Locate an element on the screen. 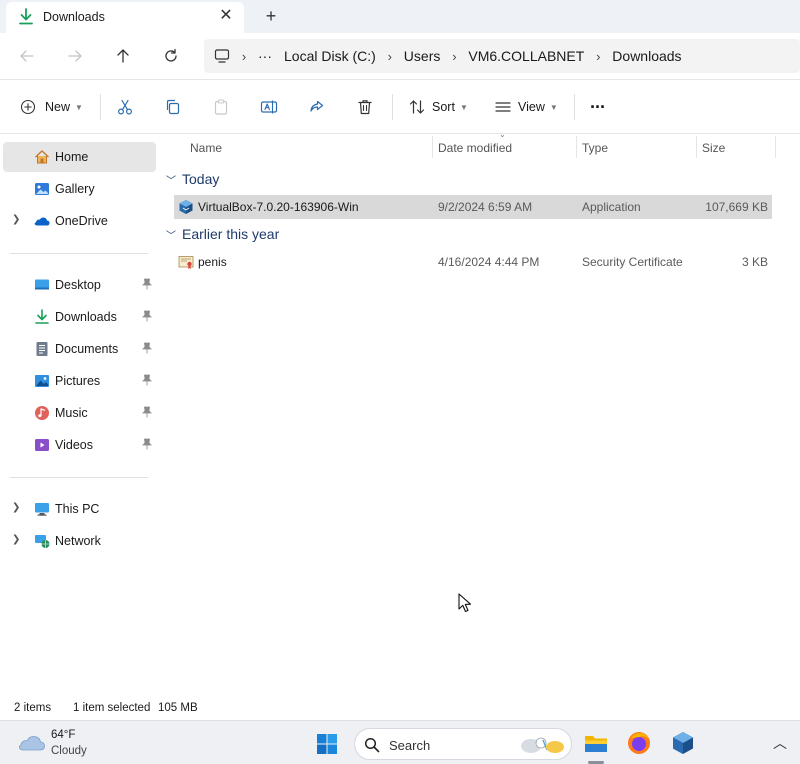 The width and height of the screenshot is (800, 764). search-icon is located at coordinates (372, 745).